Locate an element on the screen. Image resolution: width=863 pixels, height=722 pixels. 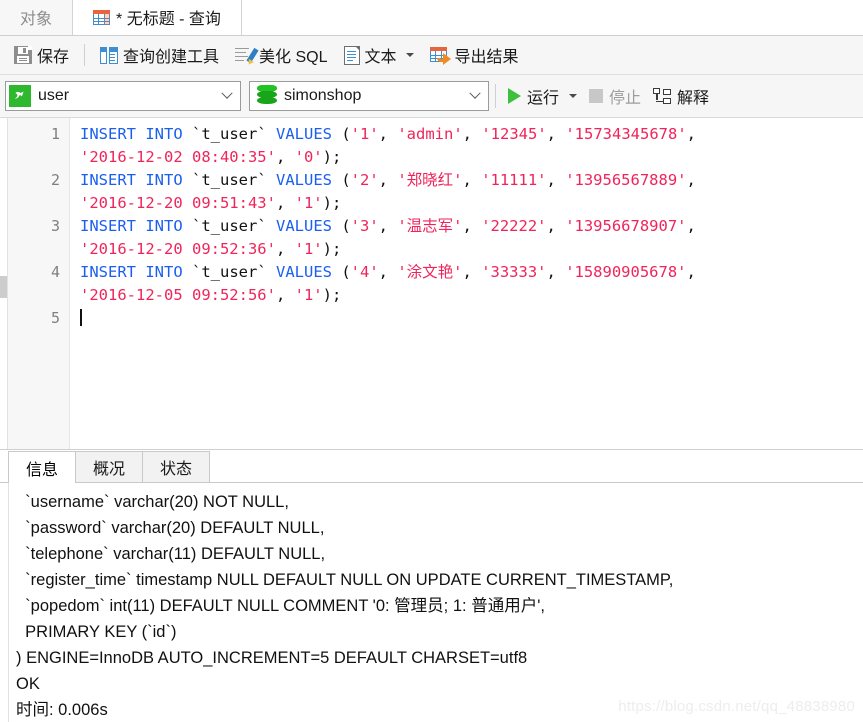
result-output-line: `username` varchar(20) NOT NULL, is located at coordinates (152, 502).